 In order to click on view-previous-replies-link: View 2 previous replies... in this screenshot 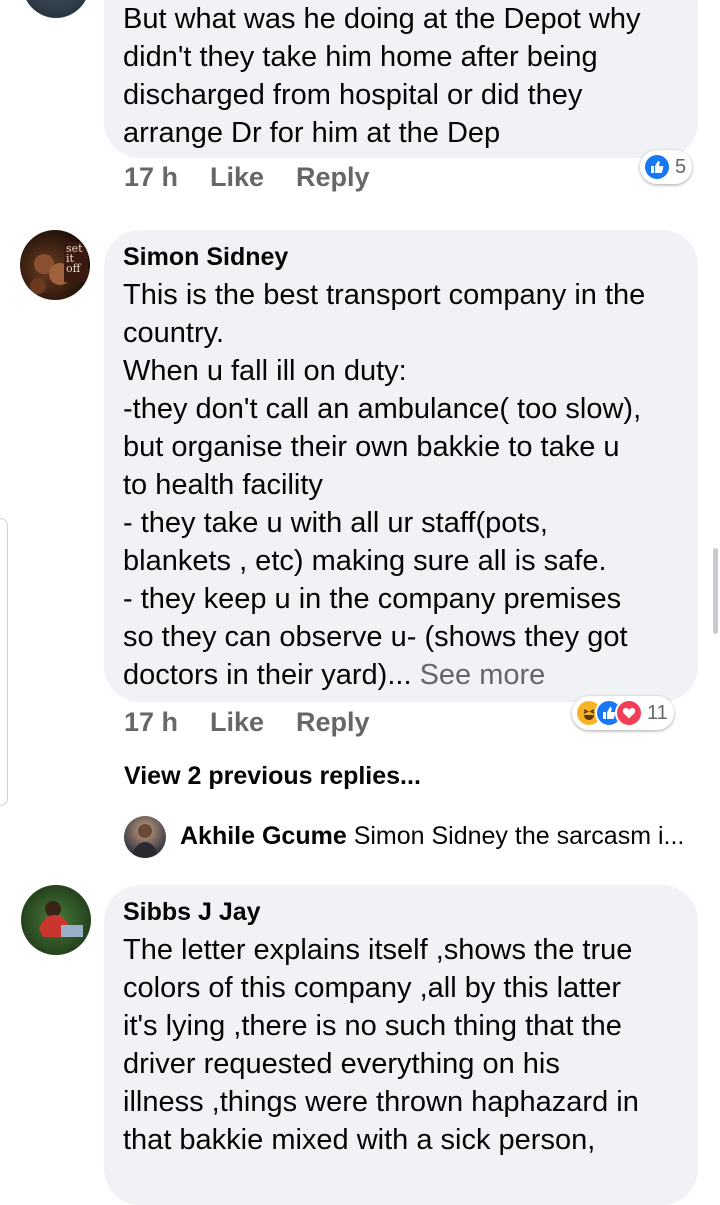, I will do `click(272, 776)`.